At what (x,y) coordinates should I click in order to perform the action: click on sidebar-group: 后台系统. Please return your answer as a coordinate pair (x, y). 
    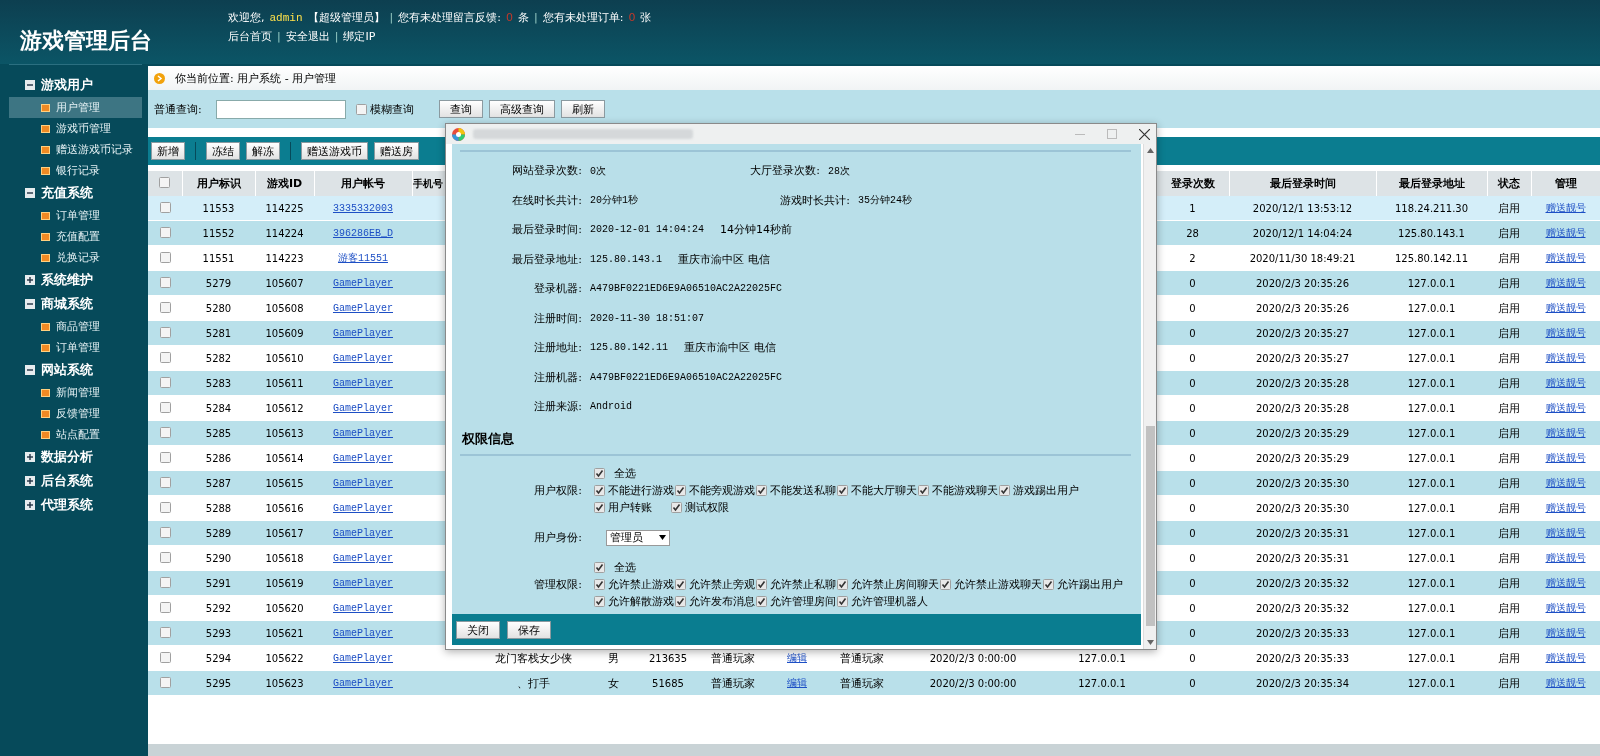
    Looking at the image, I should click on (75, 481).